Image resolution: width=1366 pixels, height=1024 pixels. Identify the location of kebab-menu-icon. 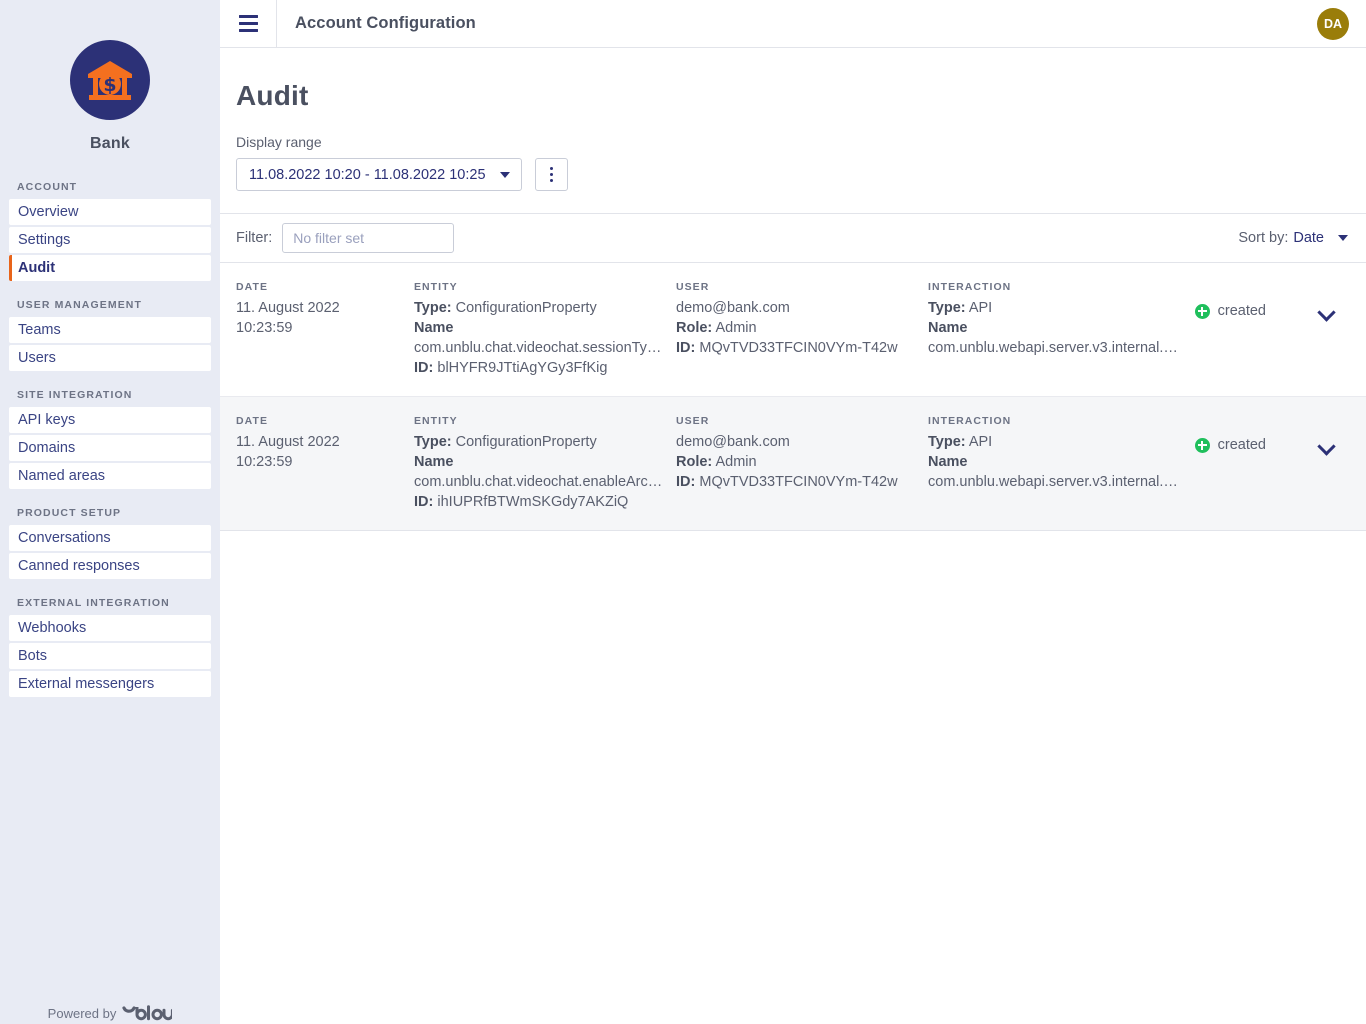
(551, 174).